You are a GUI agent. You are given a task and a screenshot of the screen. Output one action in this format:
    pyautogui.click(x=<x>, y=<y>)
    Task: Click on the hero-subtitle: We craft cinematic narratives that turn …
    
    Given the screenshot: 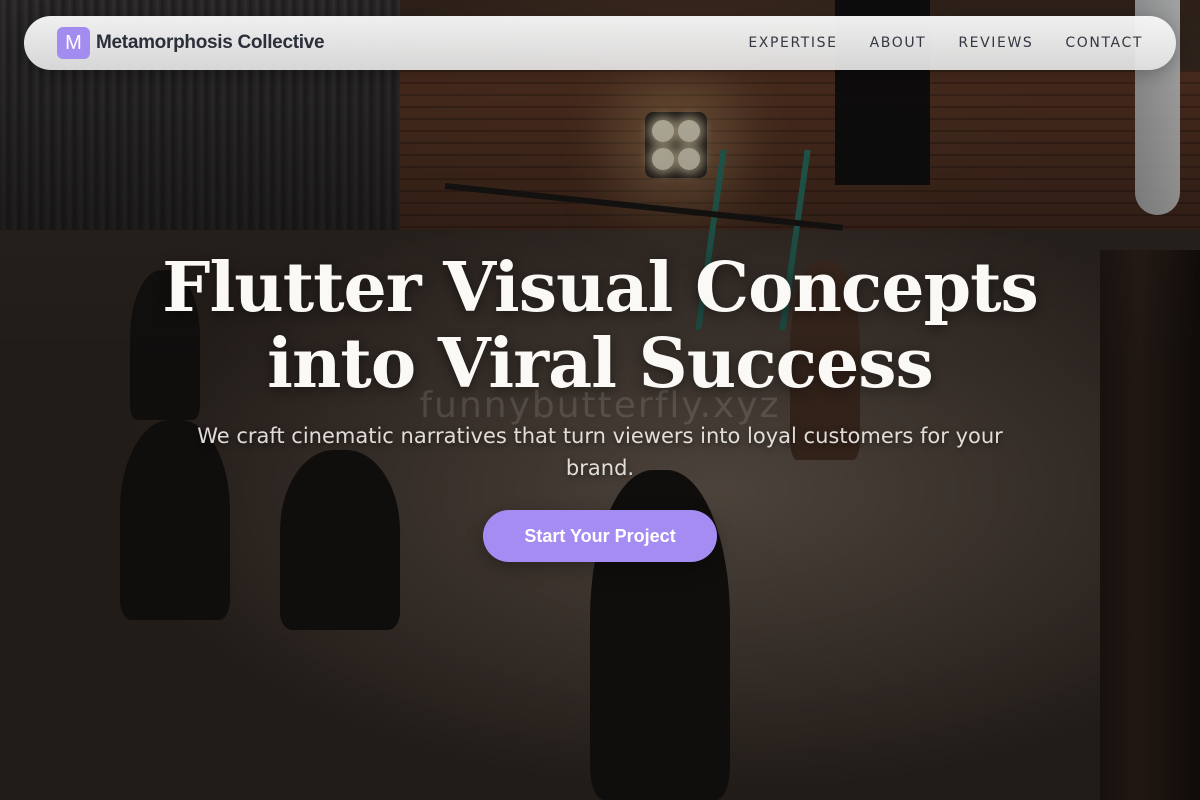 What is the action you would take?
    pyautogui.click(x=600, y=452)
    